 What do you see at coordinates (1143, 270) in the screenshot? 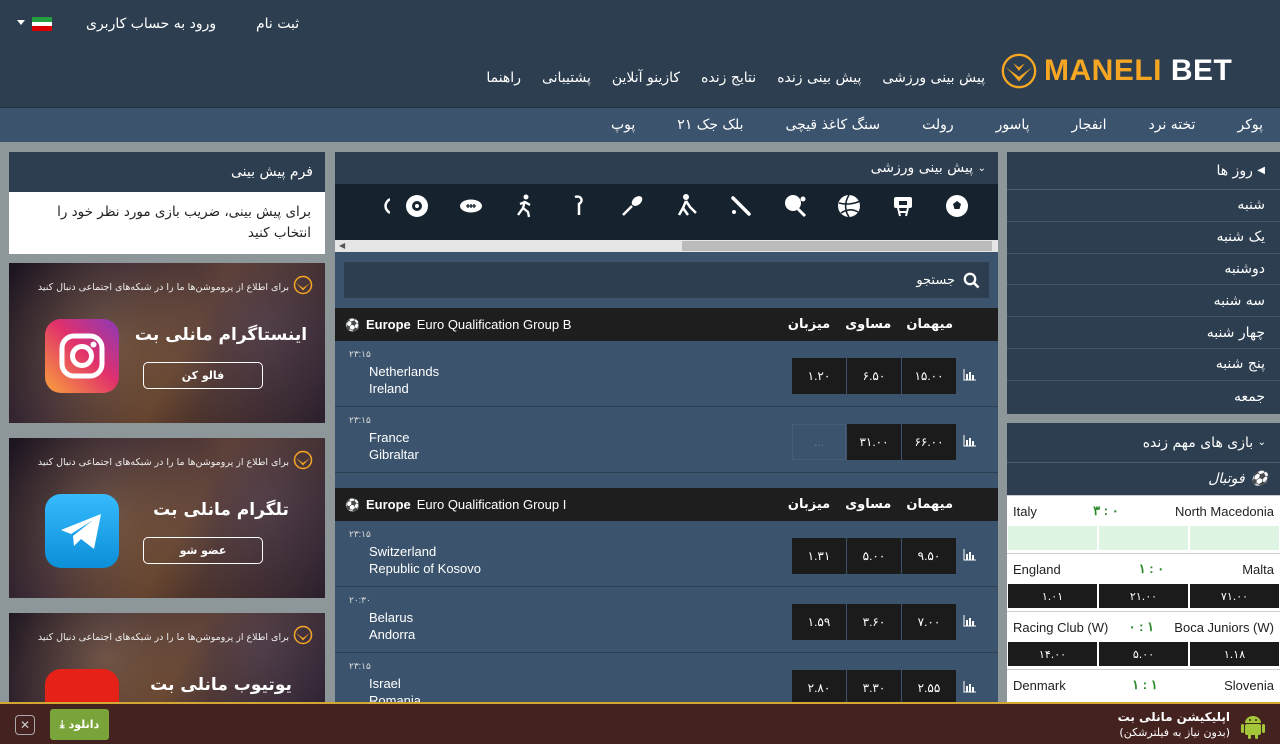
I see `day-item-monday: دوشنبه` at bounding box center [1143, 270].